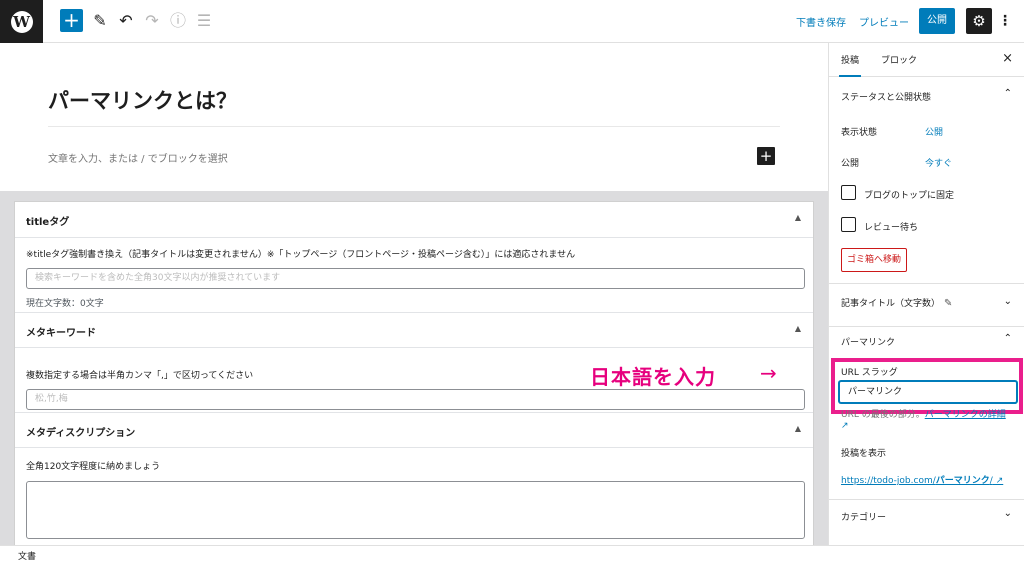  Describe the element at coordinates (848, 192) in the screenshot. I see `sticky-checkbox` at that location.